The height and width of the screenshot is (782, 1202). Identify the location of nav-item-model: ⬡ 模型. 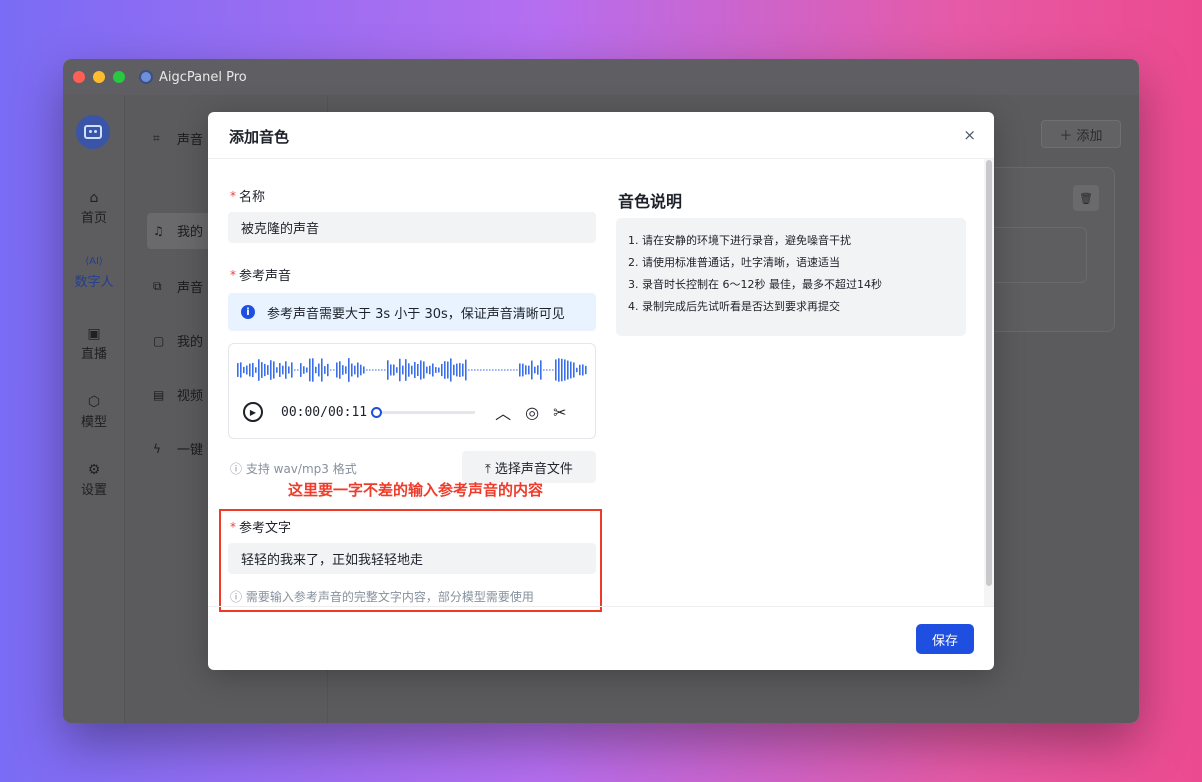
(94, 411).